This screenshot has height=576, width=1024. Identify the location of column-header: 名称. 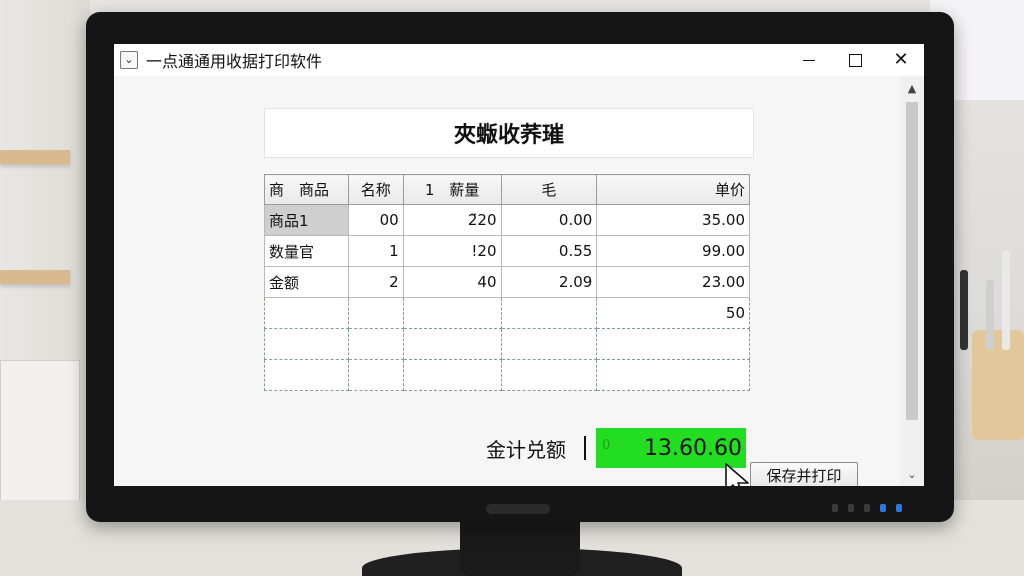
(375, 189).